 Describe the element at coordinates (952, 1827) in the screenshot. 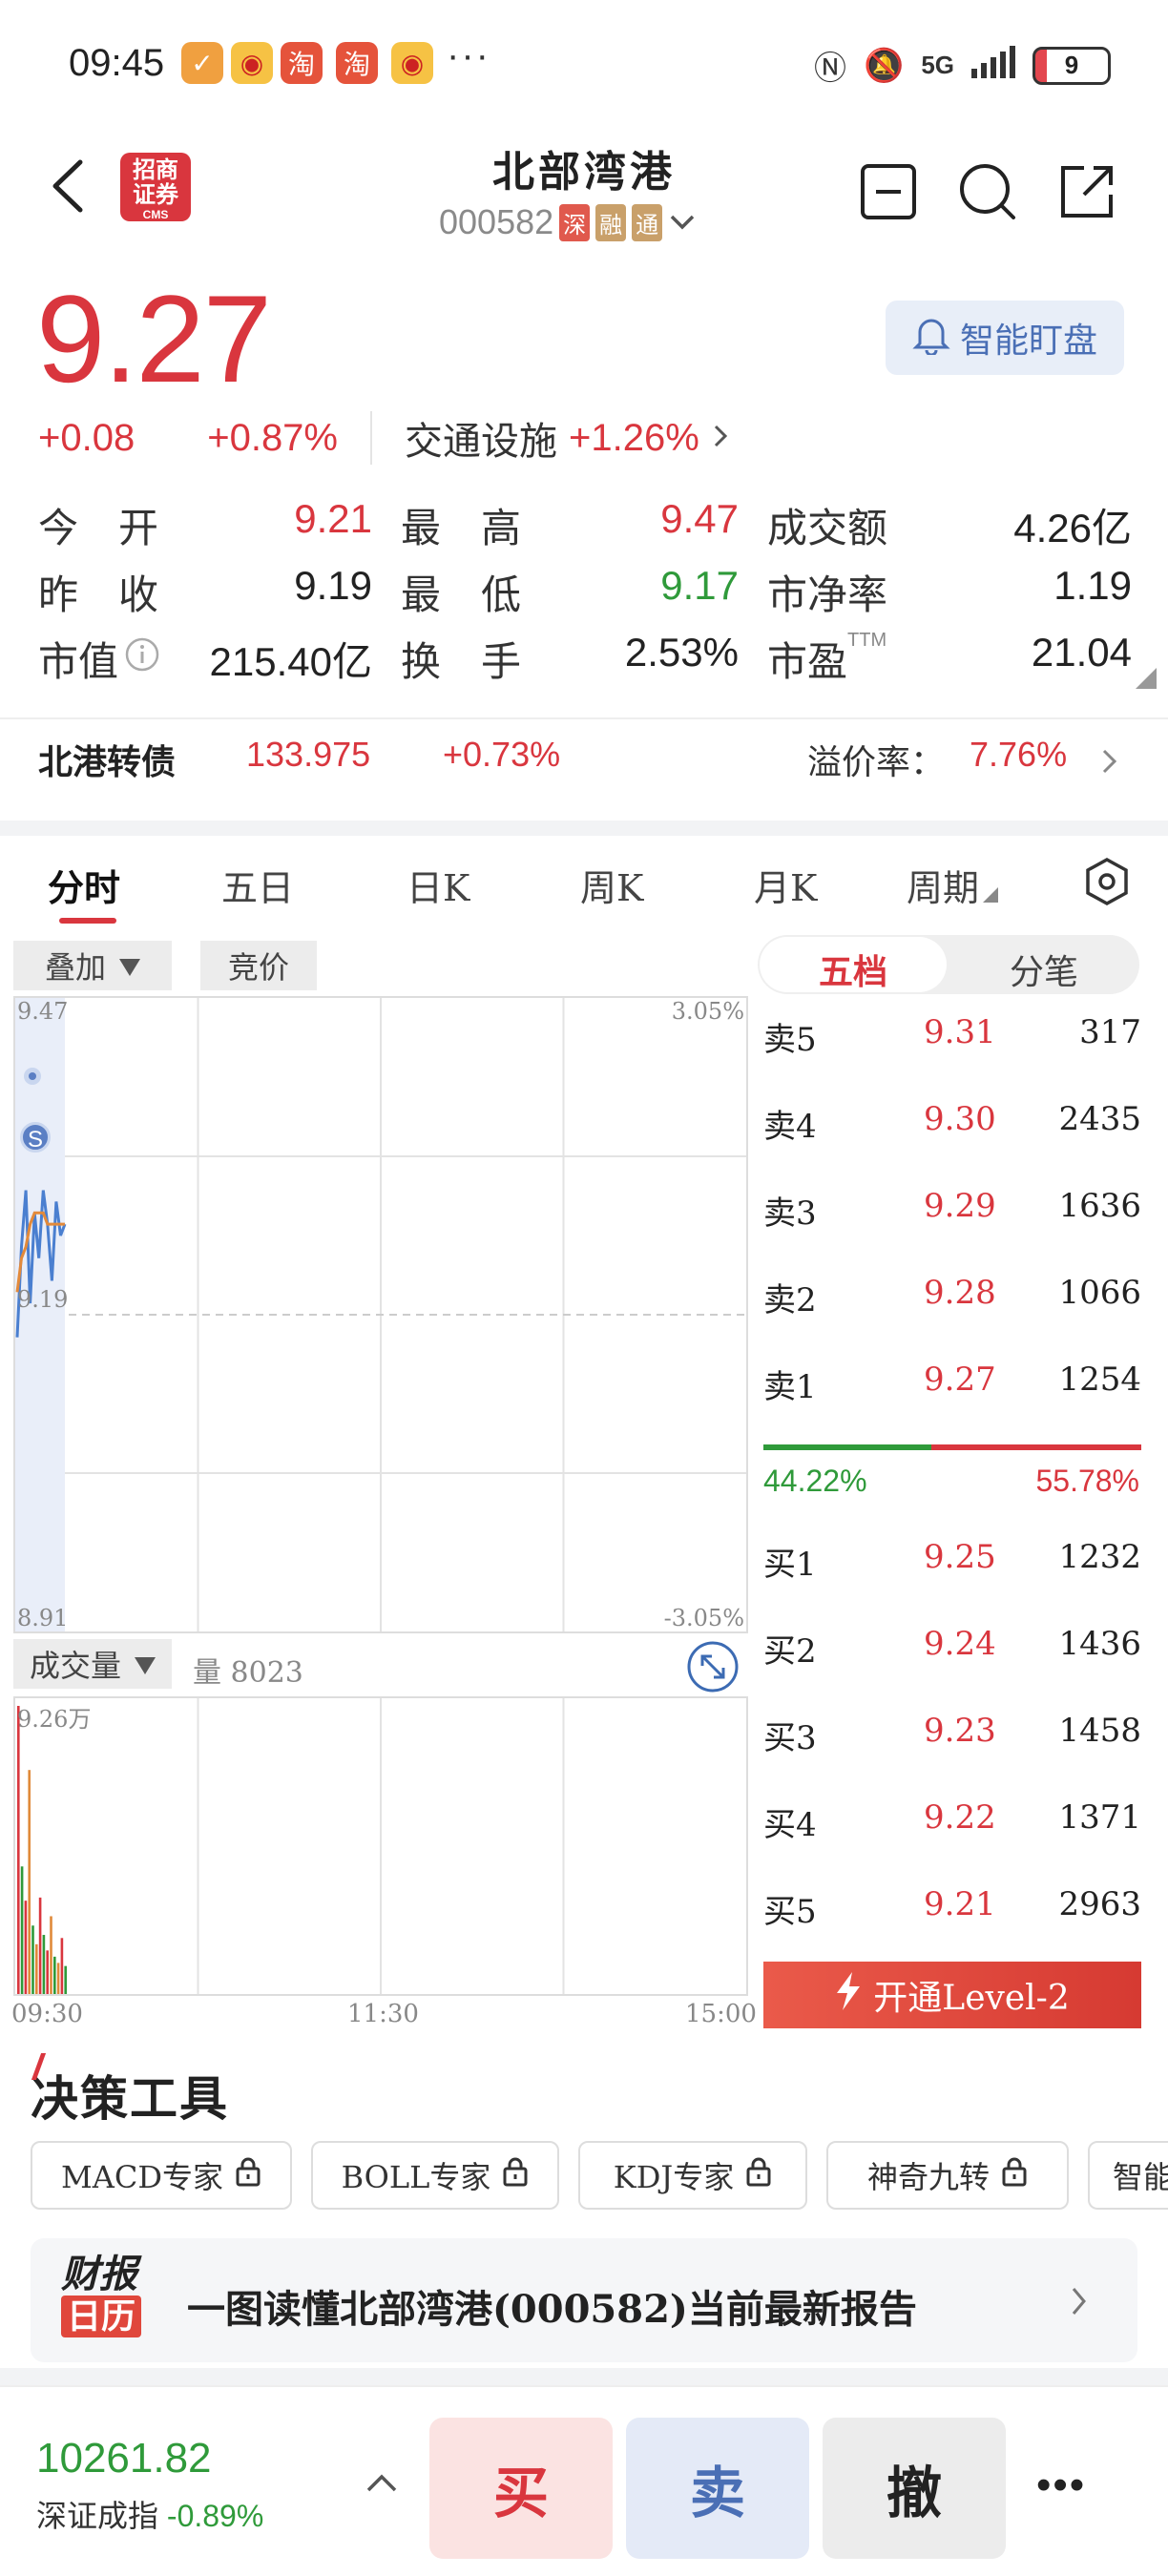

I see `bid-row: 买4 9.22 1371` at that location.